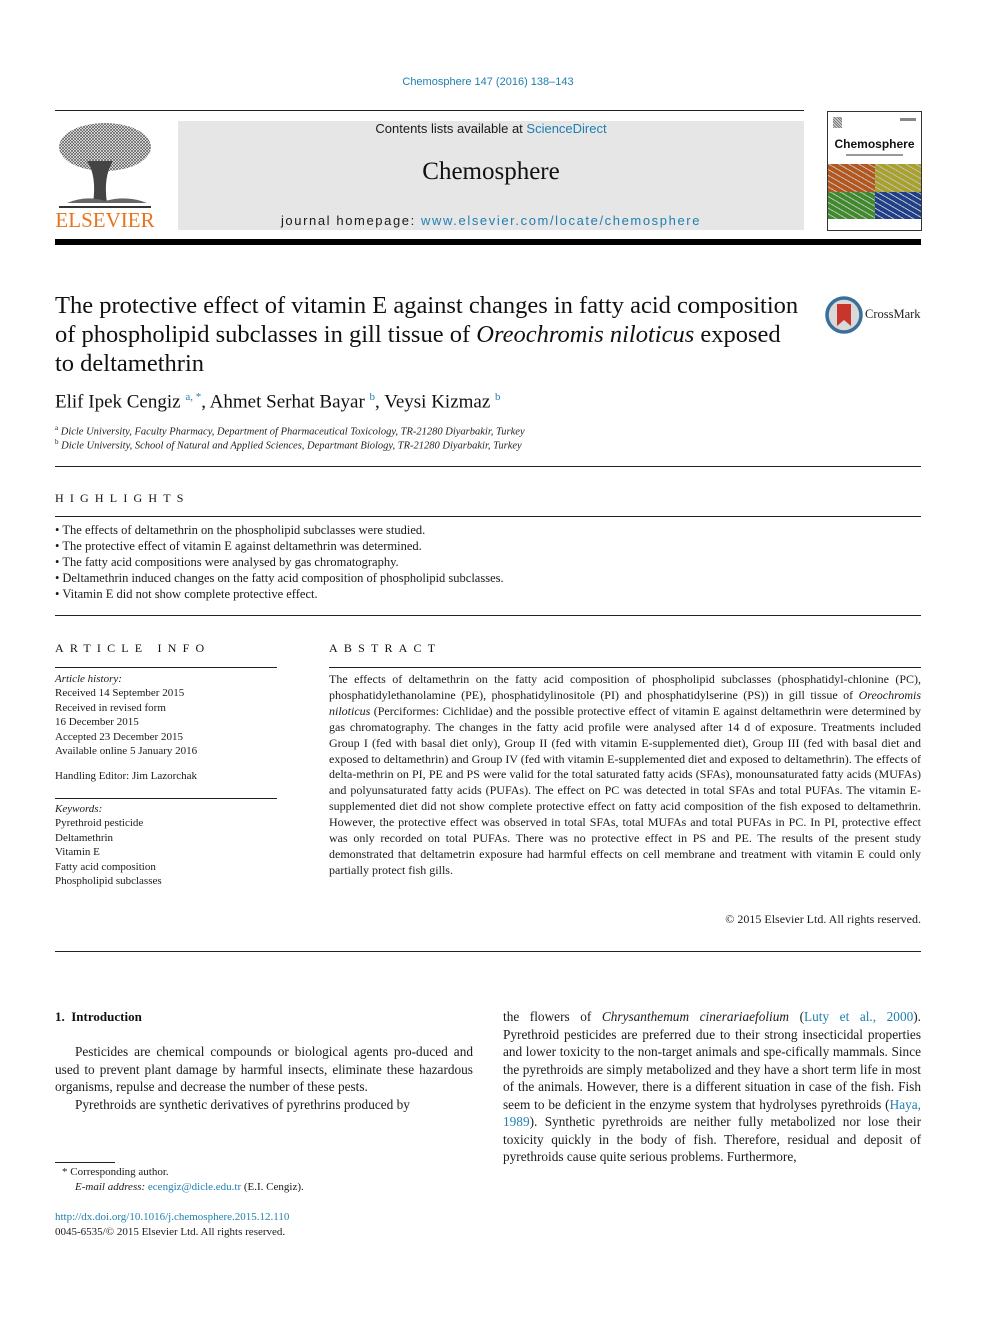  I want to click on header-thick-bar, so click(488, 242).